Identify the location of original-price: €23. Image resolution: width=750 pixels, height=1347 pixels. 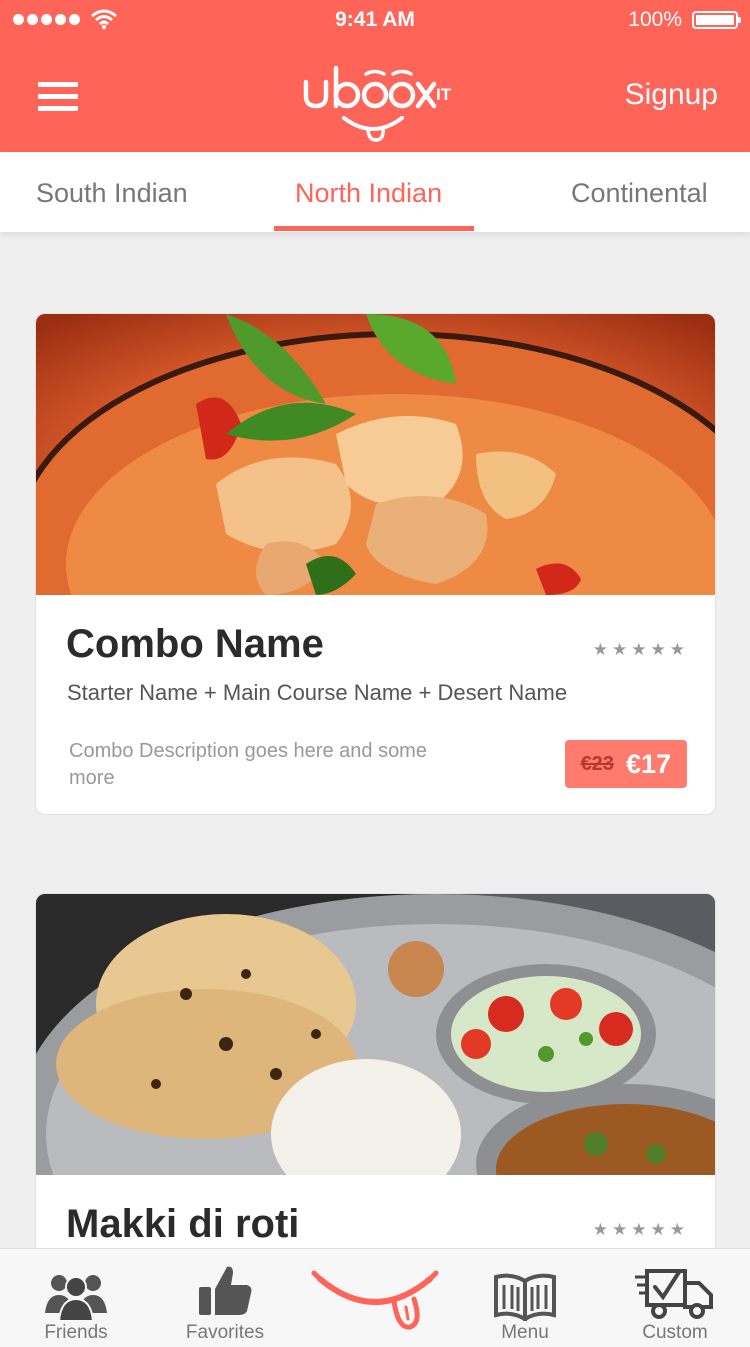
(597, 763).